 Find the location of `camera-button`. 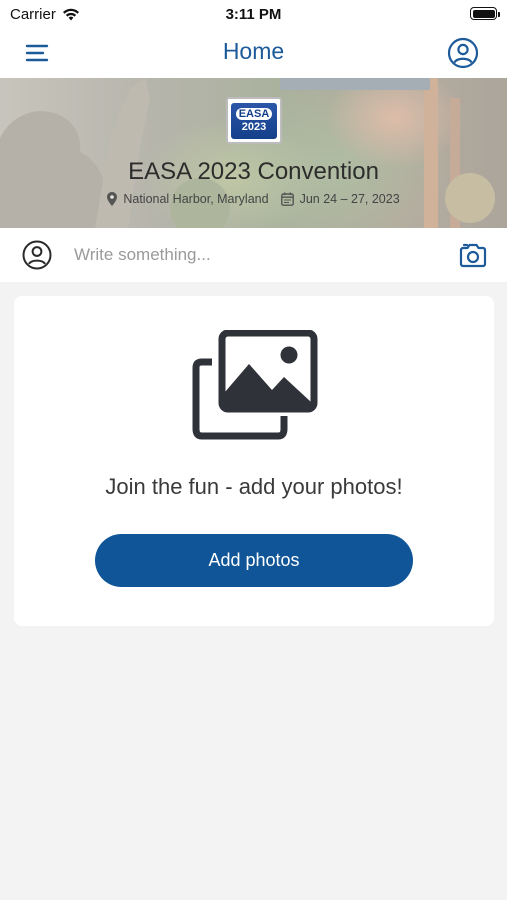

camera-button is located at coordinates (473, 255).